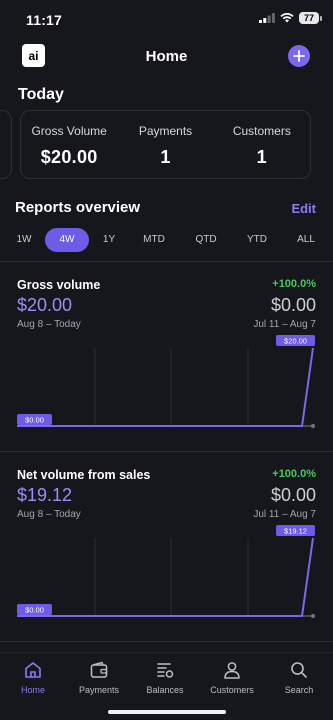 This screenshot has width=333, height=720. Describe the element at coordinates (59, 285) in the screenshot. I see `chart-title: Gross volume` at that location.